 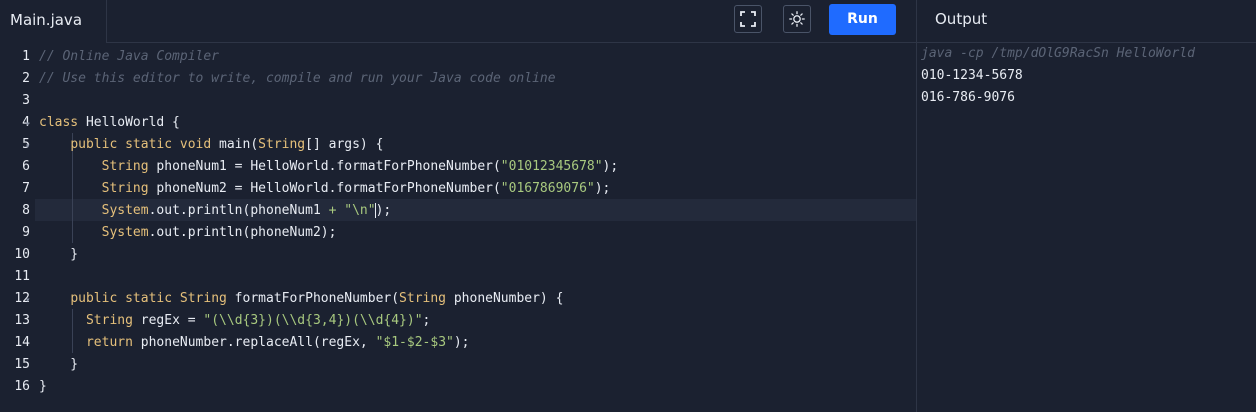 I want to click on code-line: class HelloWorld {, so click(x=109, y=123).